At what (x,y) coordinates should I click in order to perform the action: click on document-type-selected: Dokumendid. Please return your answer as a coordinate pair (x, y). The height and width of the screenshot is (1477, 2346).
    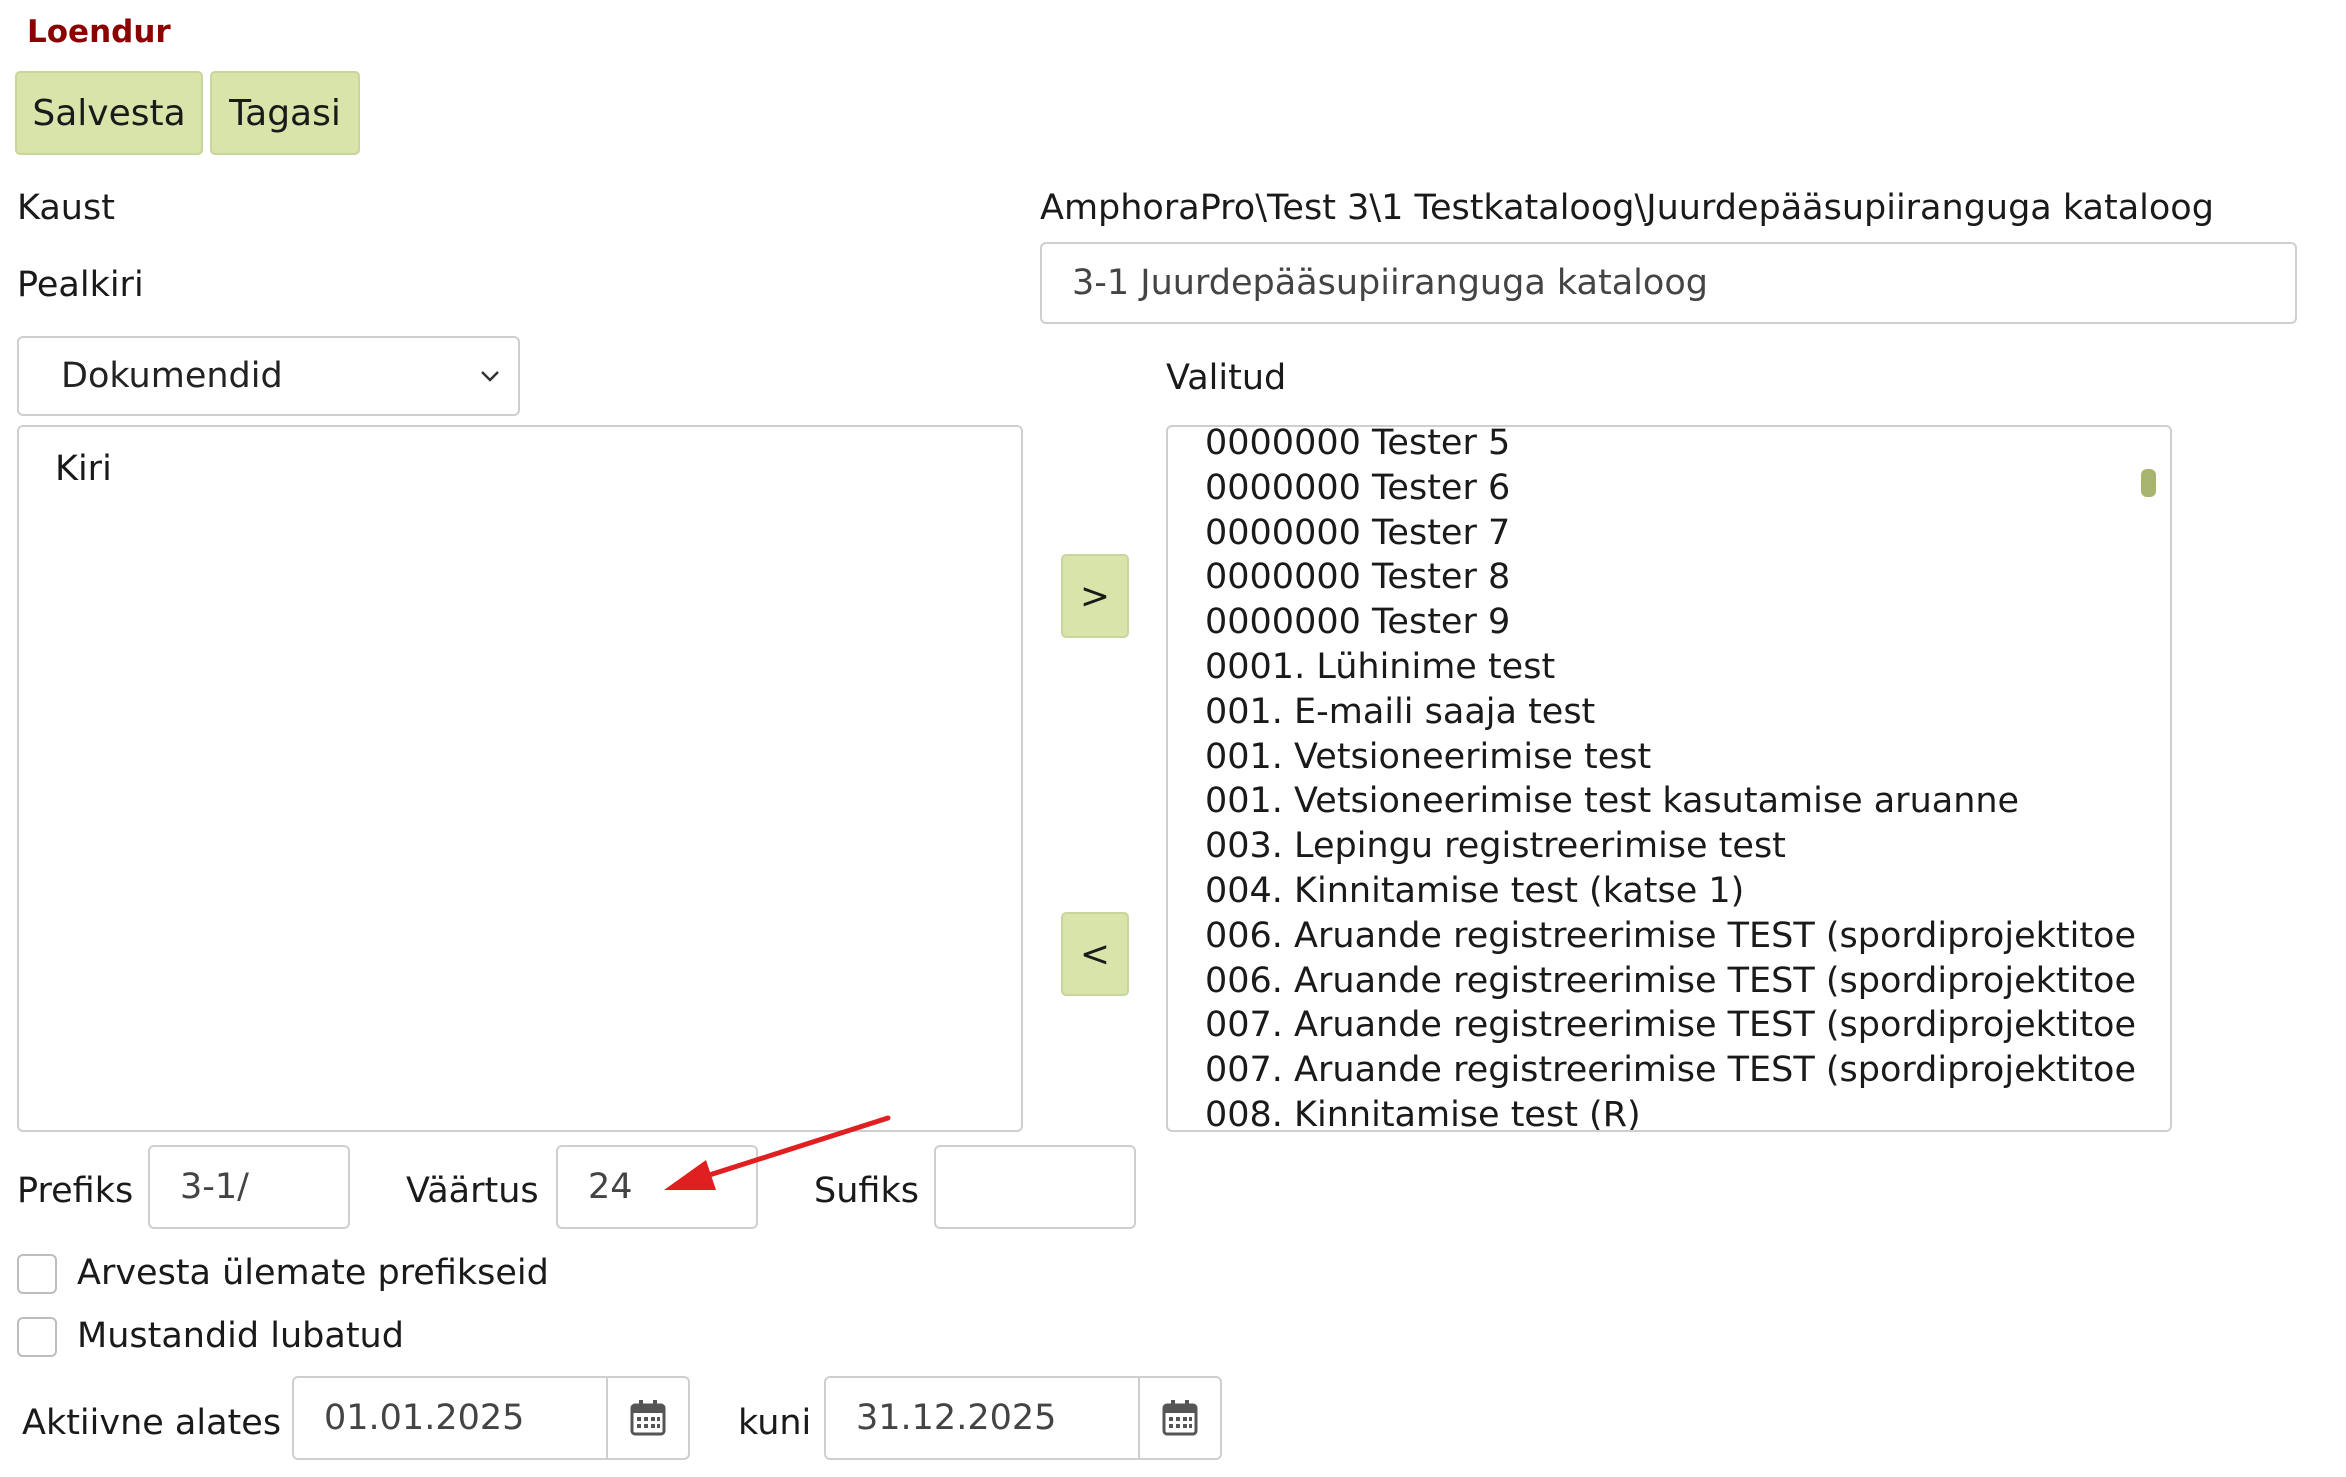
    Looking at the image, I should click on (172, 376).